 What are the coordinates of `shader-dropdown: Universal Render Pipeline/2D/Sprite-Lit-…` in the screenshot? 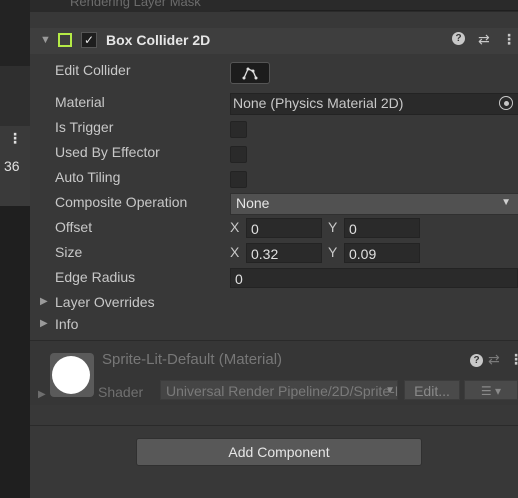 It's located at (279, 390).